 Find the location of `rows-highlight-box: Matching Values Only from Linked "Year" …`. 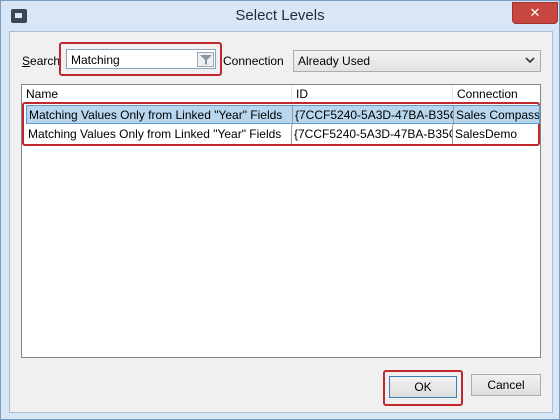

rows-highlight-box: Matching Values Only from Linked "Year" … is located at coordinates (281, 124).